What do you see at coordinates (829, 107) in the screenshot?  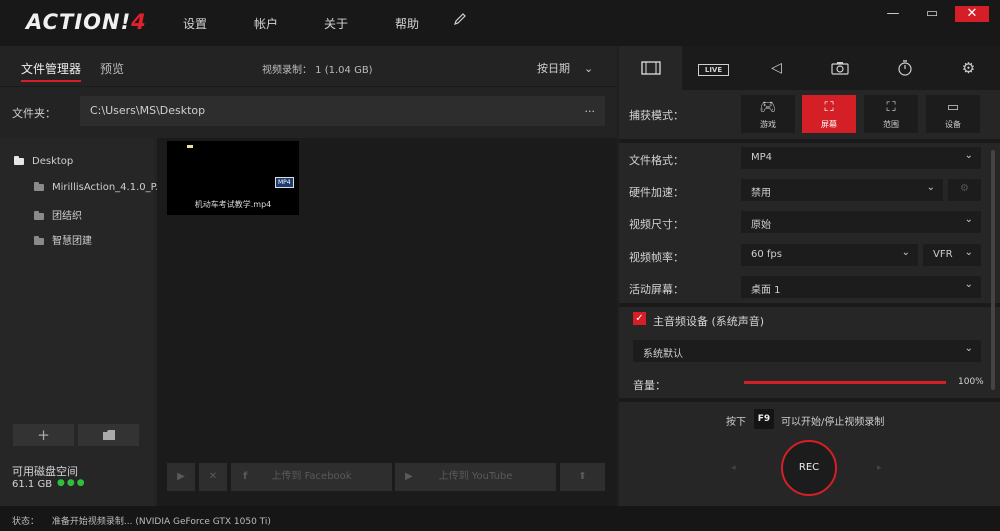 I see `fullscreen-icon: ⛶` at bounding box center [829, 107].